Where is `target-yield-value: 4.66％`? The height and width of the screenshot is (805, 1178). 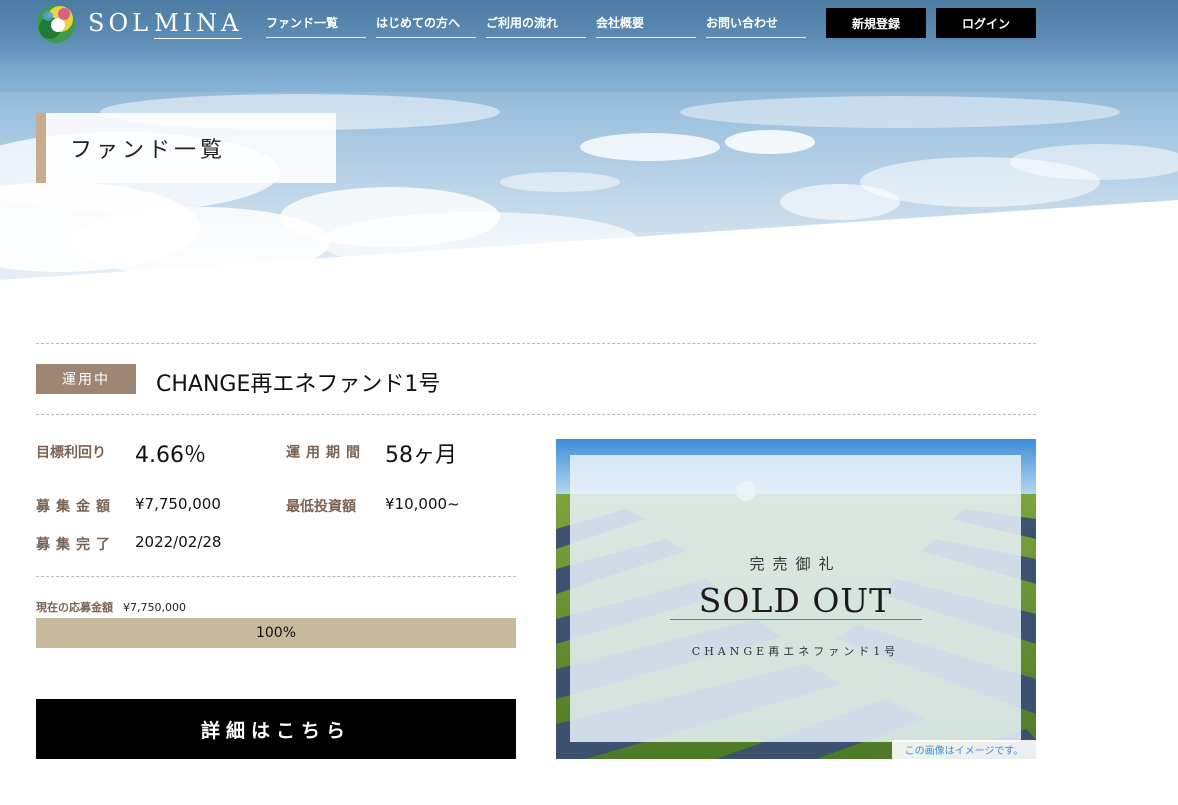
target-yield-value: 4.66％ is located at coordinates (170, 455).